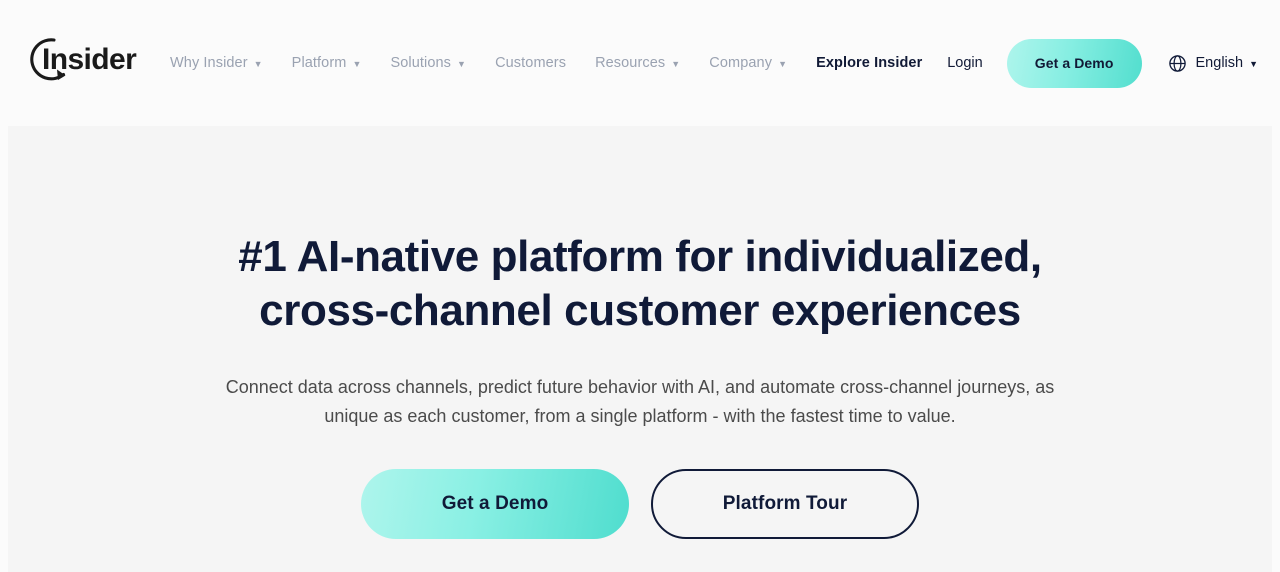 The width and height of the screenshot is (1280, 572). Describe the element at coordinates (785, 504) in the screenshot. I see `hero-platform-tour-button: Platform Tour` at that location.